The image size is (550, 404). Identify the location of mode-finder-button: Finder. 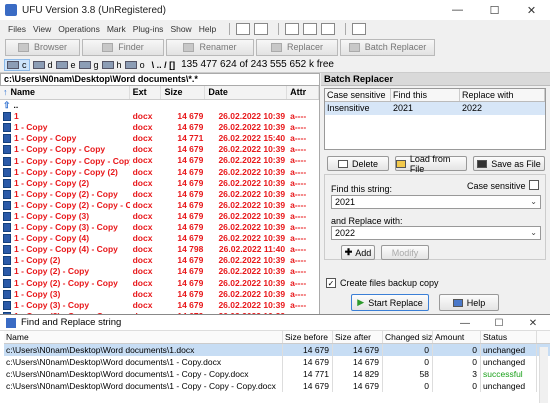
(123, 47).